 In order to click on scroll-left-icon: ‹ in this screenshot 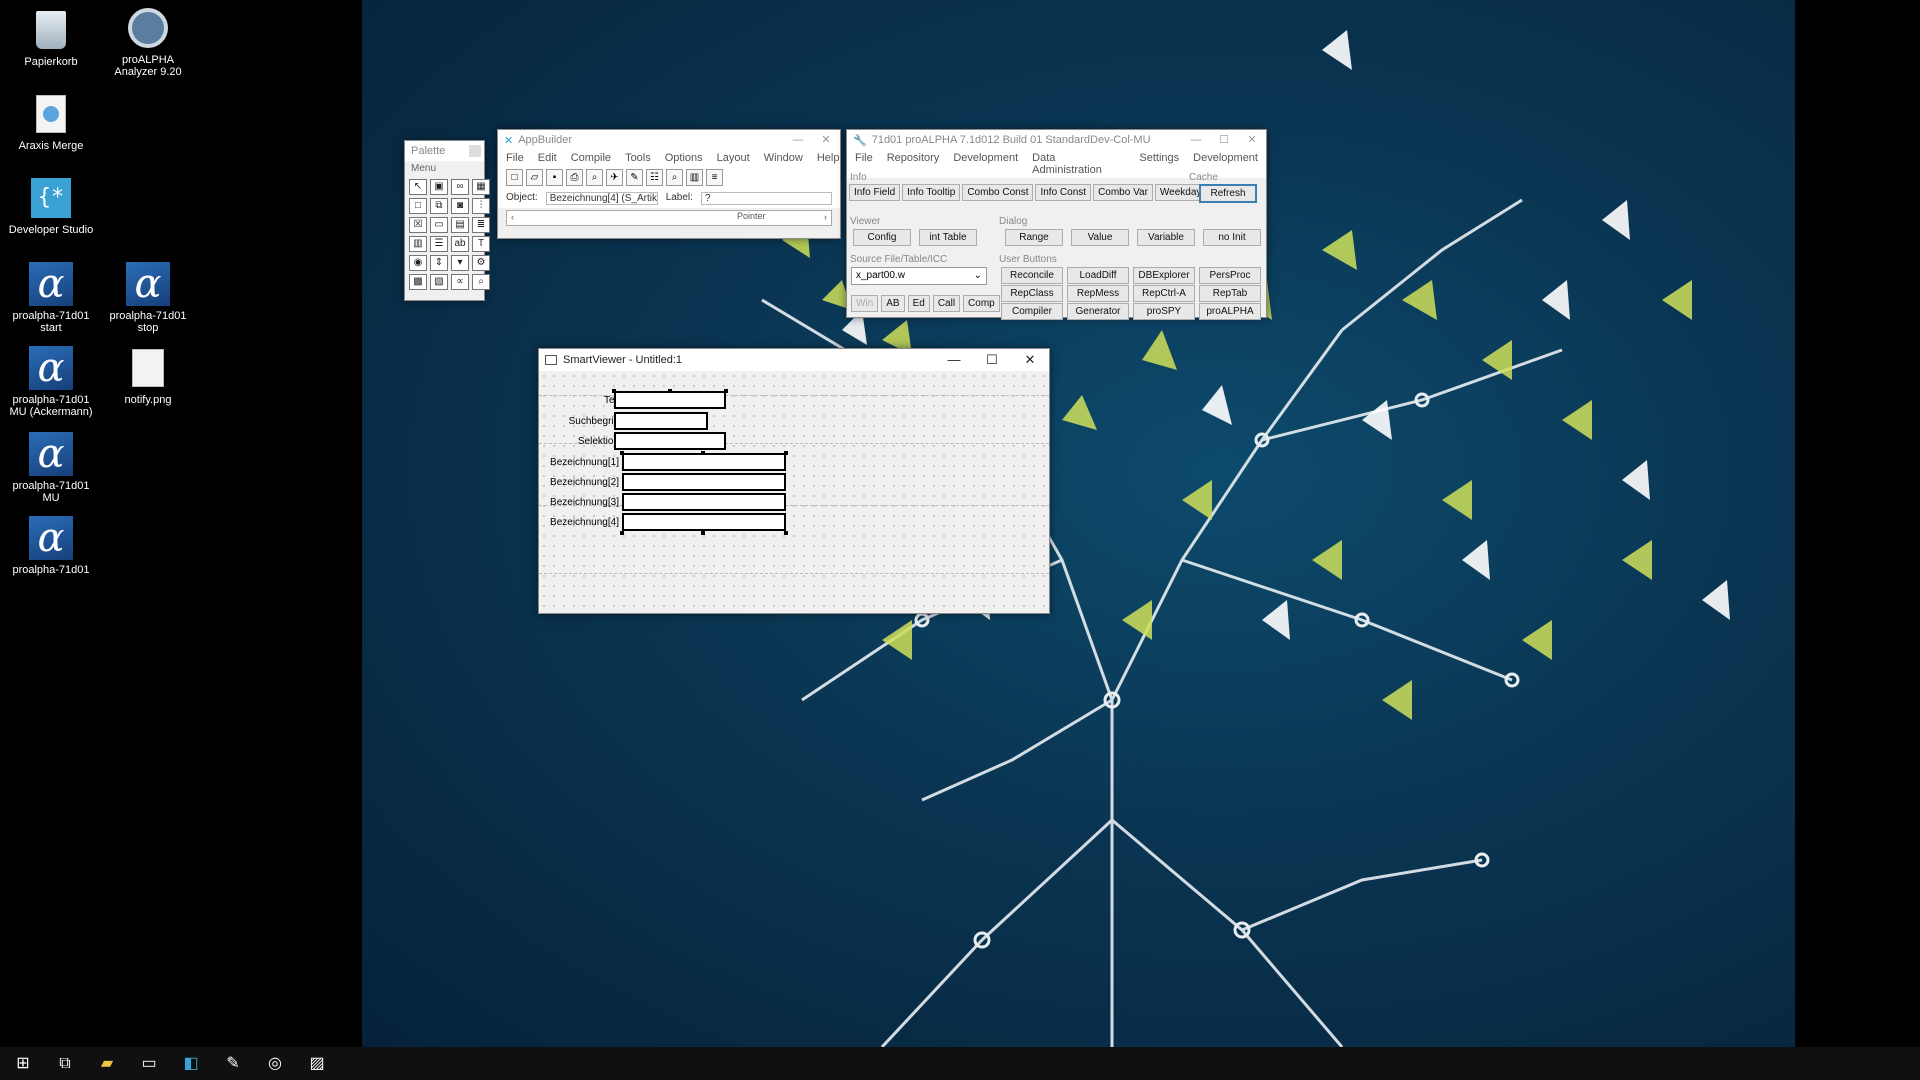, I will do `click(512, 217)`.